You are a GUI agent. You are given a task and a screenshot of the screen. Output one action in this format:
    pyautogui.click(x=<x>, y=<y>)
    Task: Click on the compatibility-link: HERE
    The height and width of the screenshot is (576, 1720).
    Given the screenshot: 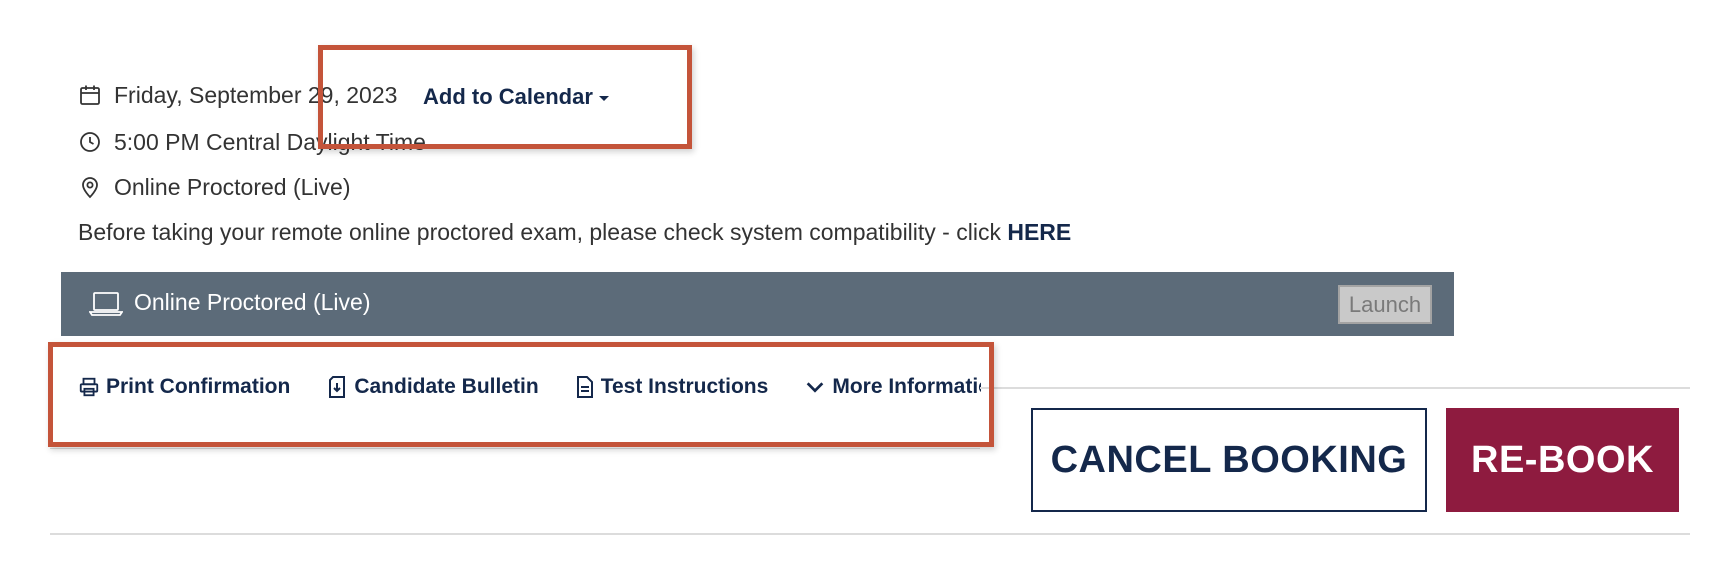 What is the action you would take?
    pyautogui.click(x=1039, y=232)
    